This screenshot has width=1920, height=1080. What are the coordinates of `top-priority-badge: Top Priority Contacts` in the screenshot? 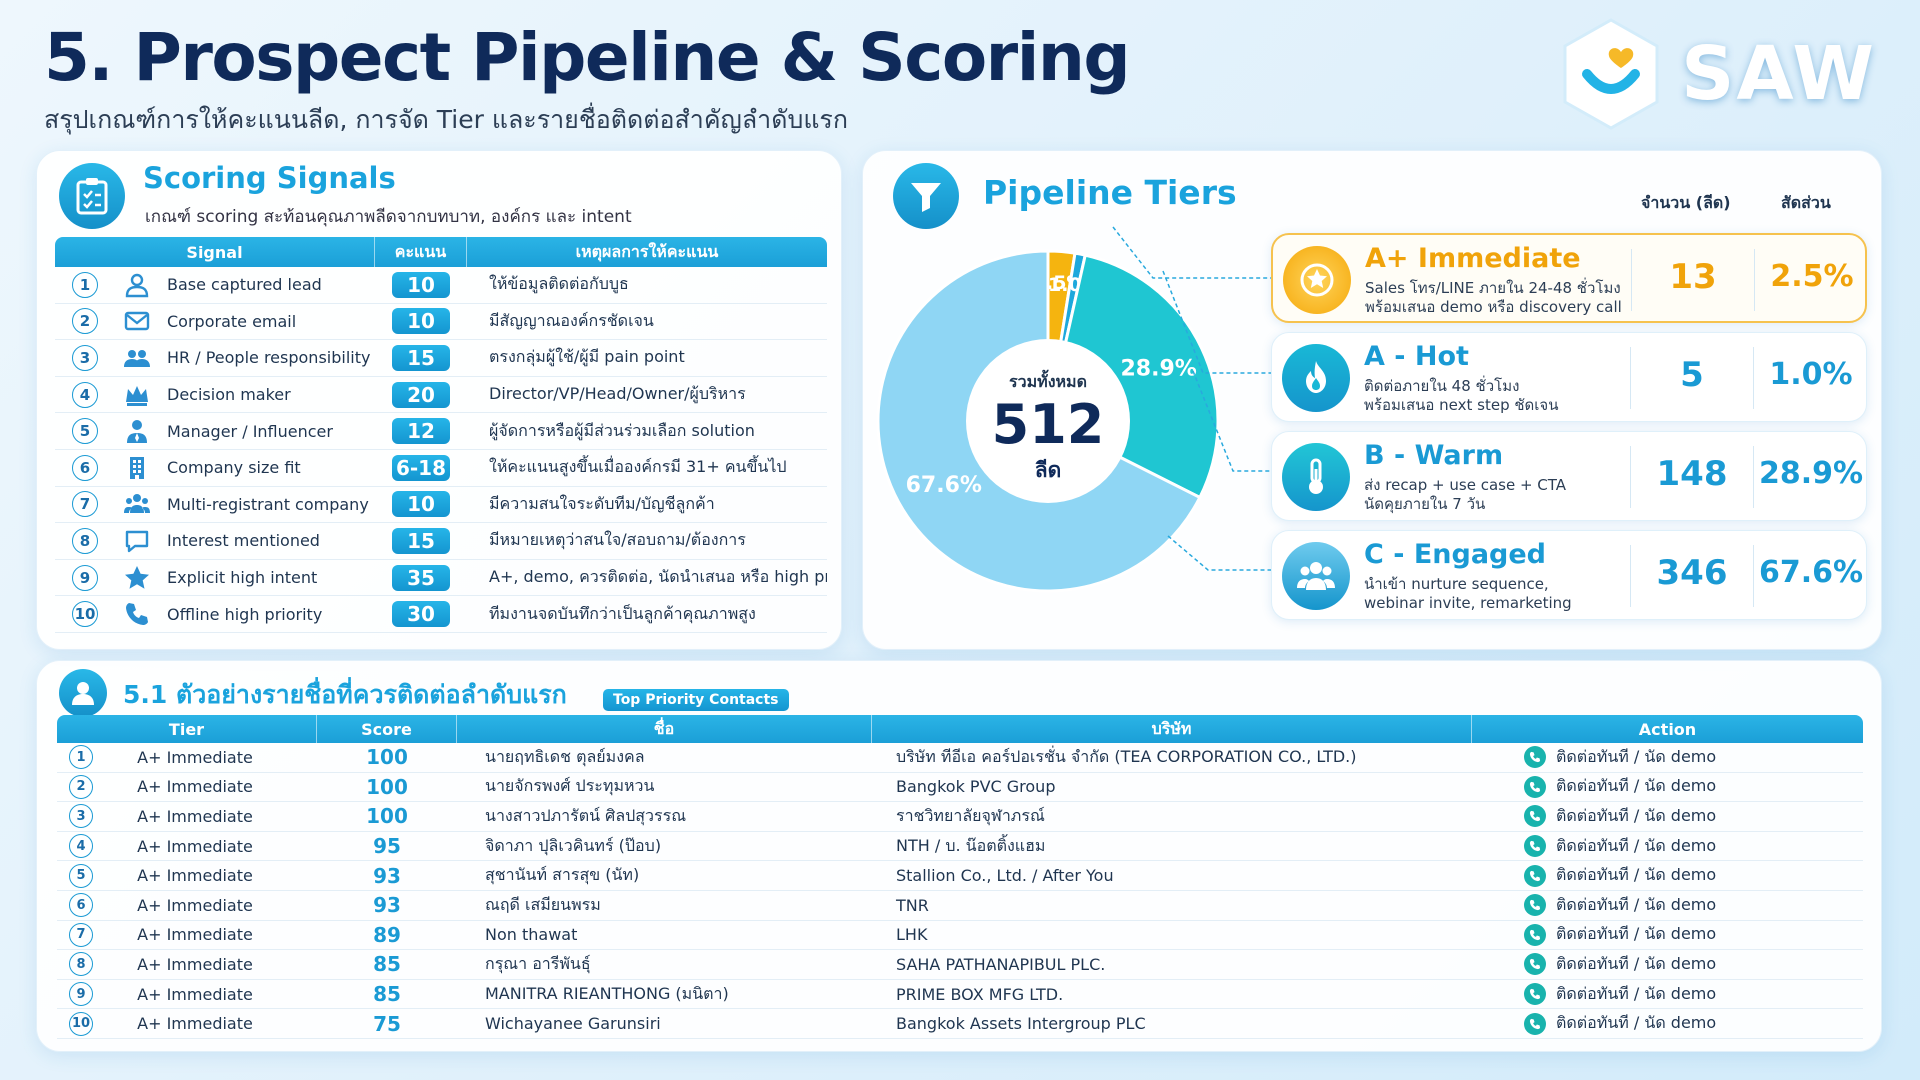 It's located at (696, 700).